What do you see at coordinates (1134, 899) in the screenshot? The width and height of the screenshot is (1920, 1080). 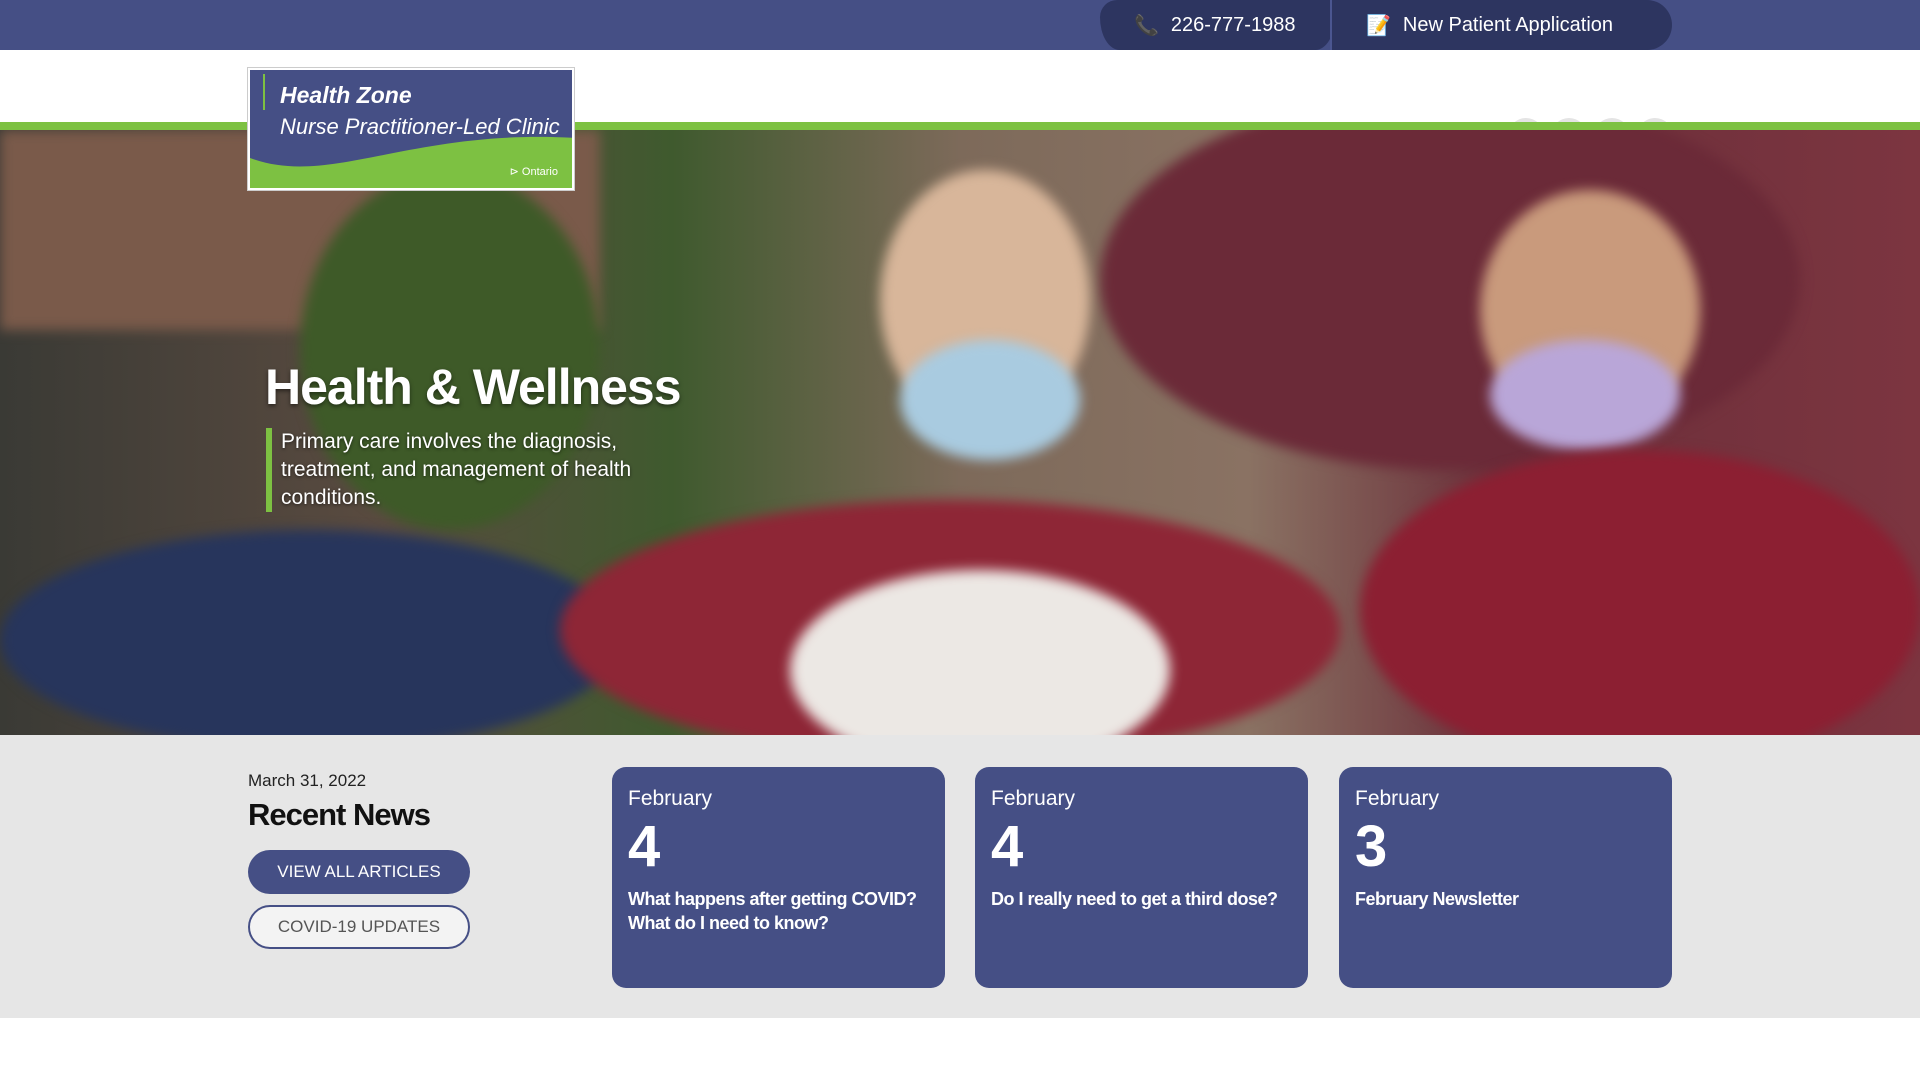 I see `news-title: Do I really need to get a third dose?` at bounding box center [1134, 899].